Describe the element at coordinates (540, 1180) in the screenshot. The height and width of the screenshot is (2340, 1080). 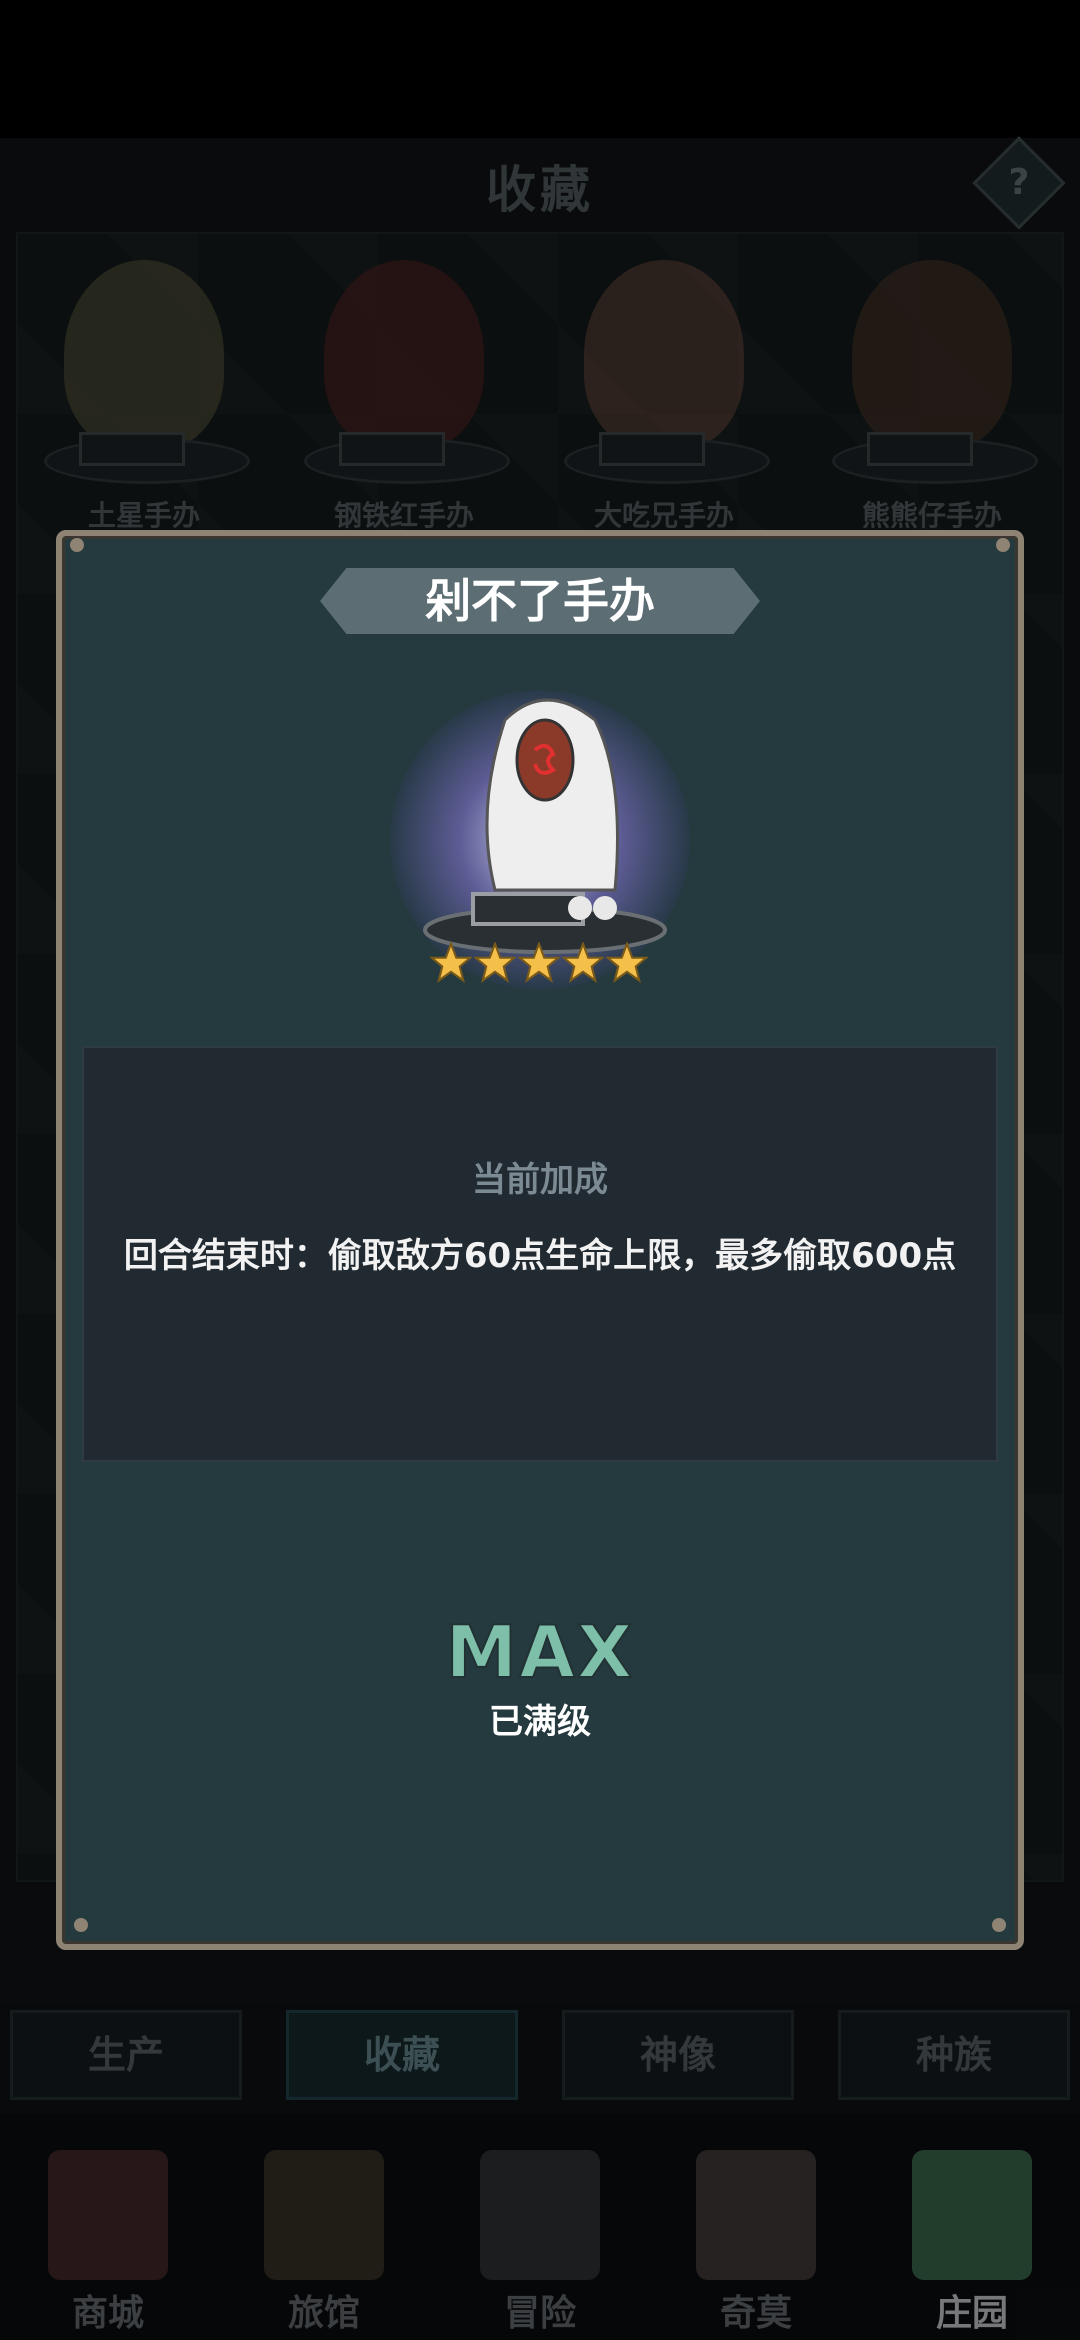
I see `bonus-title: 当前加成` at that location.